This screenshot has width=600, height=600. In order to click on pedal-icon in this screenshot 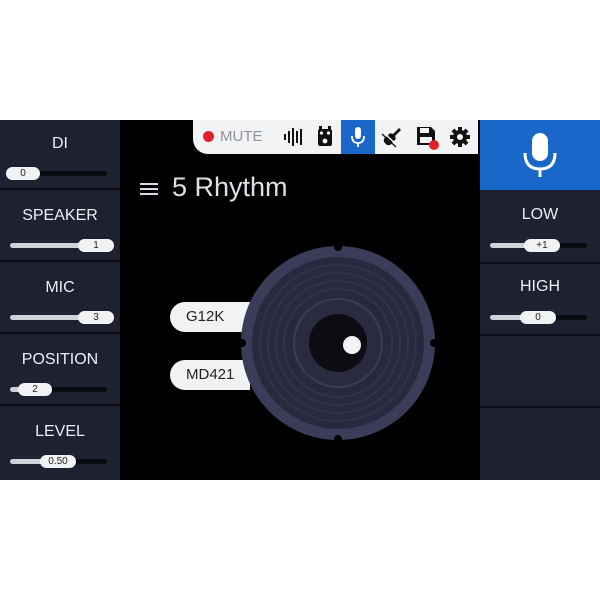, I will do `click(325, 137)`.